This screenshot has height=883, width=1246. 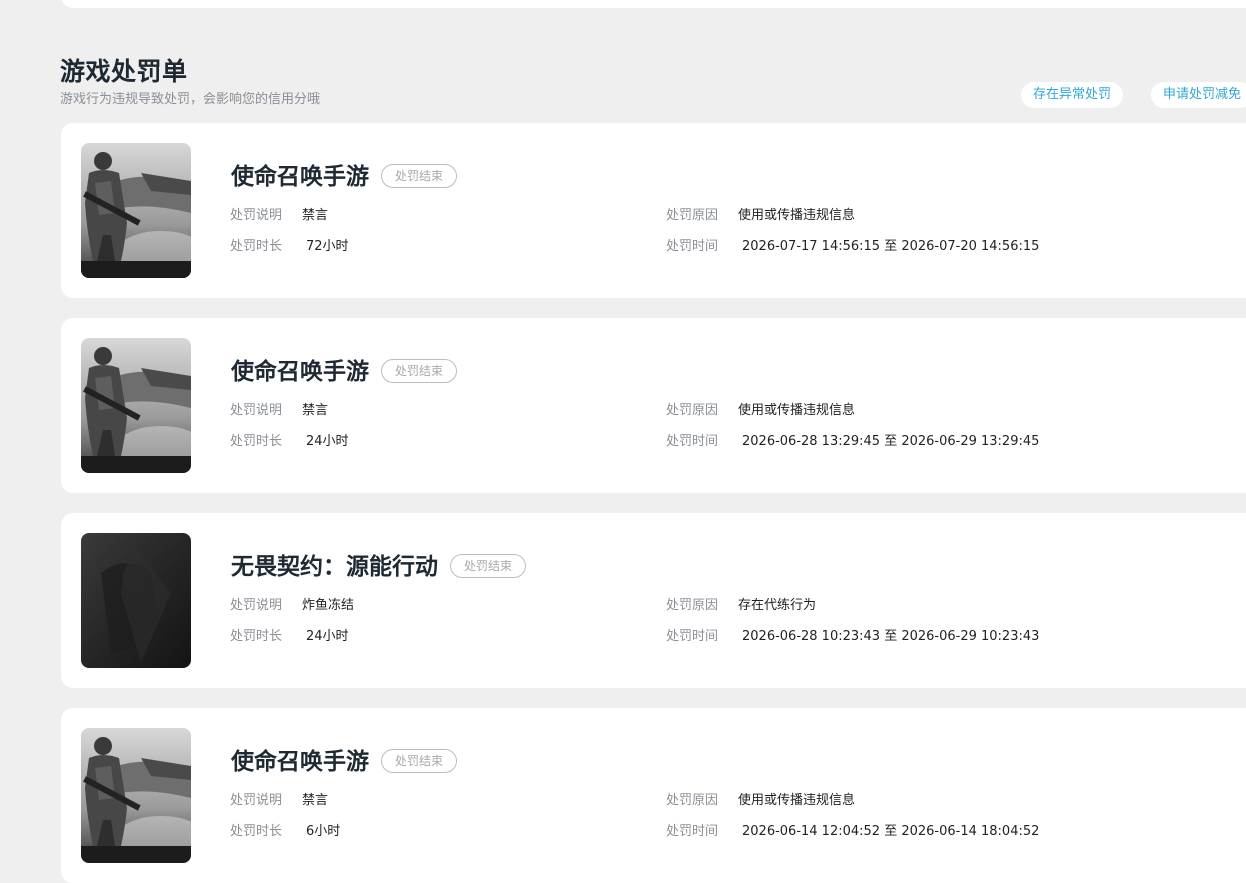 What do you see at coordinates (379, 564) in the screenshot?
I see `game-title: 无畏契约：源能行动 处罚结束` at bounding box center [379, 564].